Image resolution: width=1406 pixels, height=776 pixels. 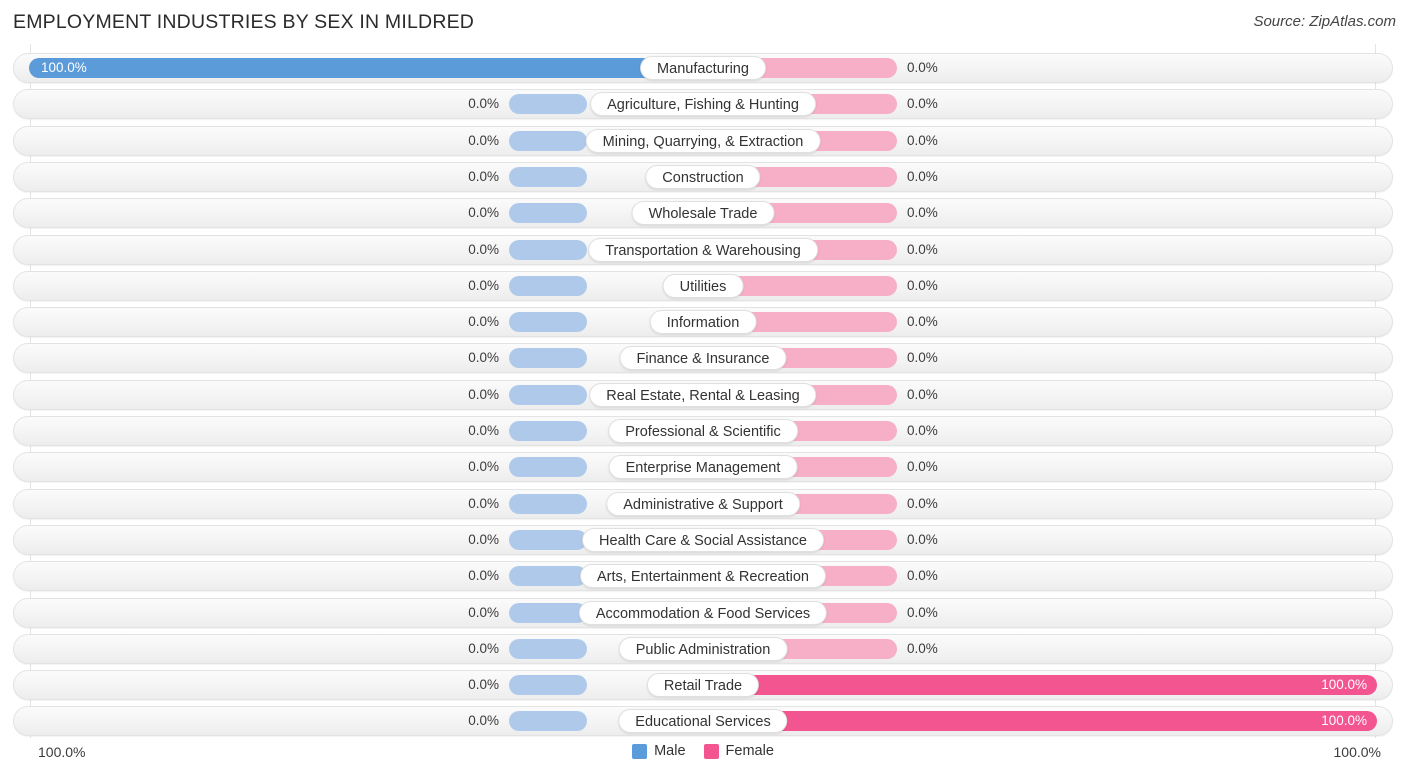 I want to click on bar-row: 0.0% 0.0% Professional & Scientific, so click(x=703, y=431).